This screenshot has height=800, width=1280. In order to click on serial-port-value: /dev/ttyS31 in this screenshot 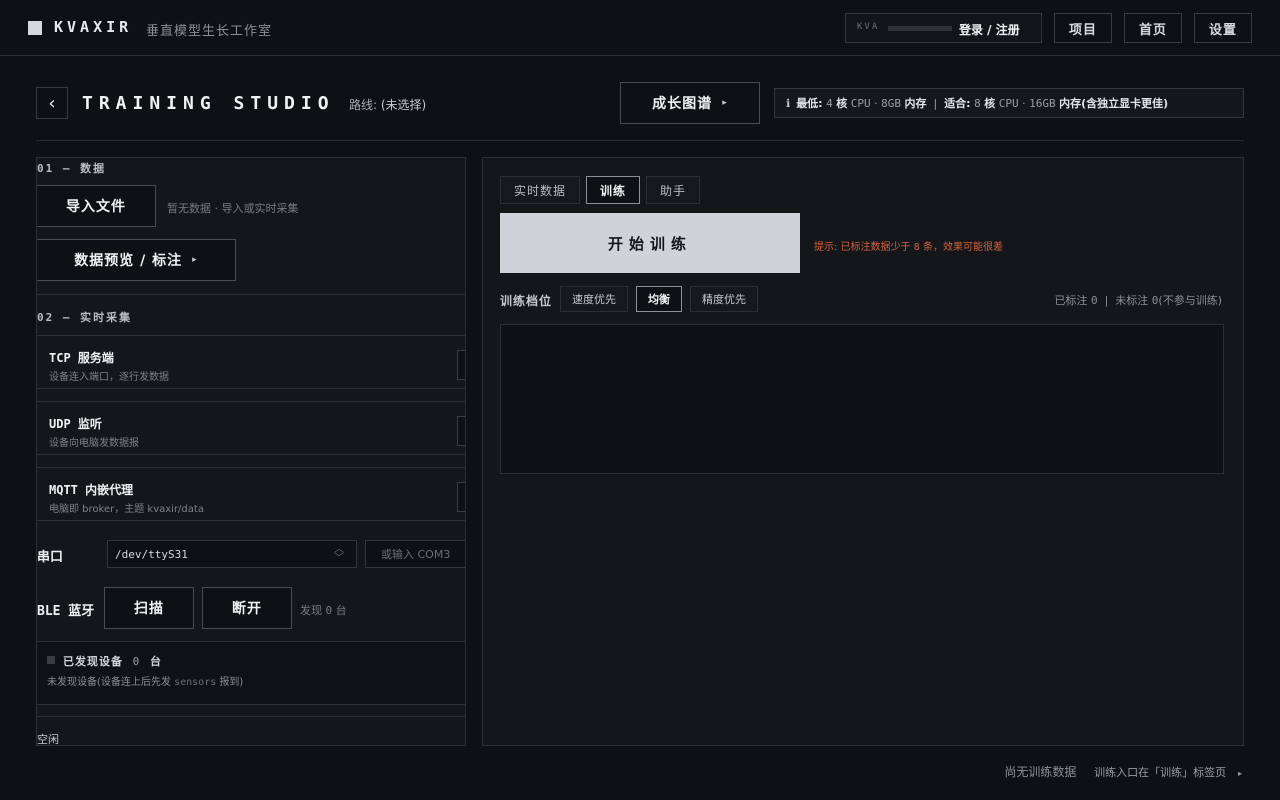, I will do `click(151, 554)`.